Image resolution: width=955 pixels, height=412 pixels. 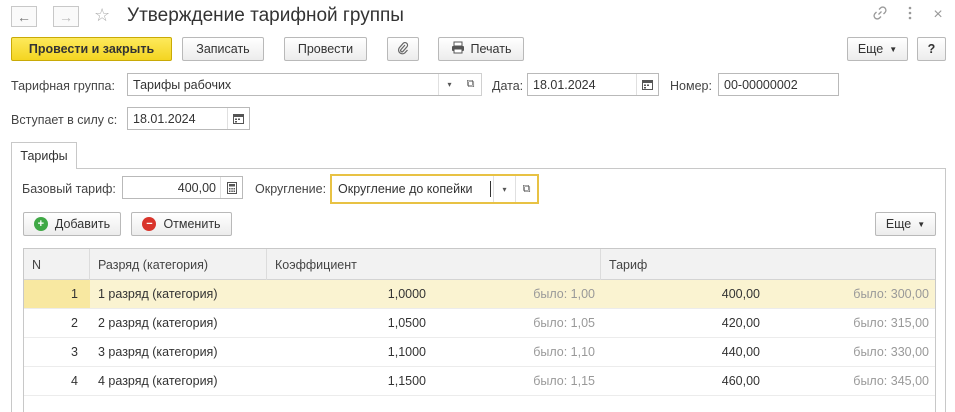 I want to click on effective-date-field: 18.01.2024, so click(x=188, y=118).